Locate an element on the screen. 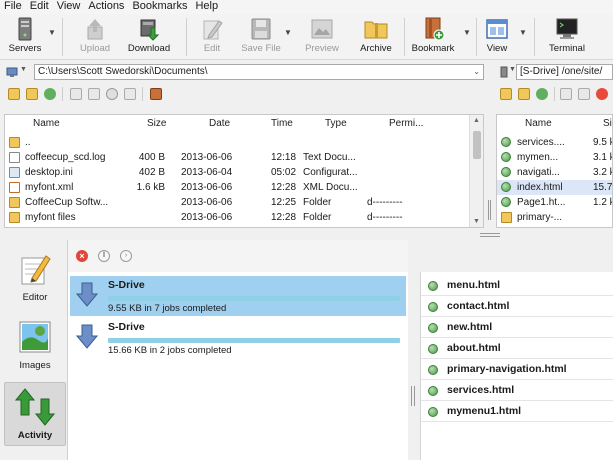 Image resolution: width=613 pixels, height=460 pixels. remote-path-text: /one/site/ is located at coordinates (582, 71).